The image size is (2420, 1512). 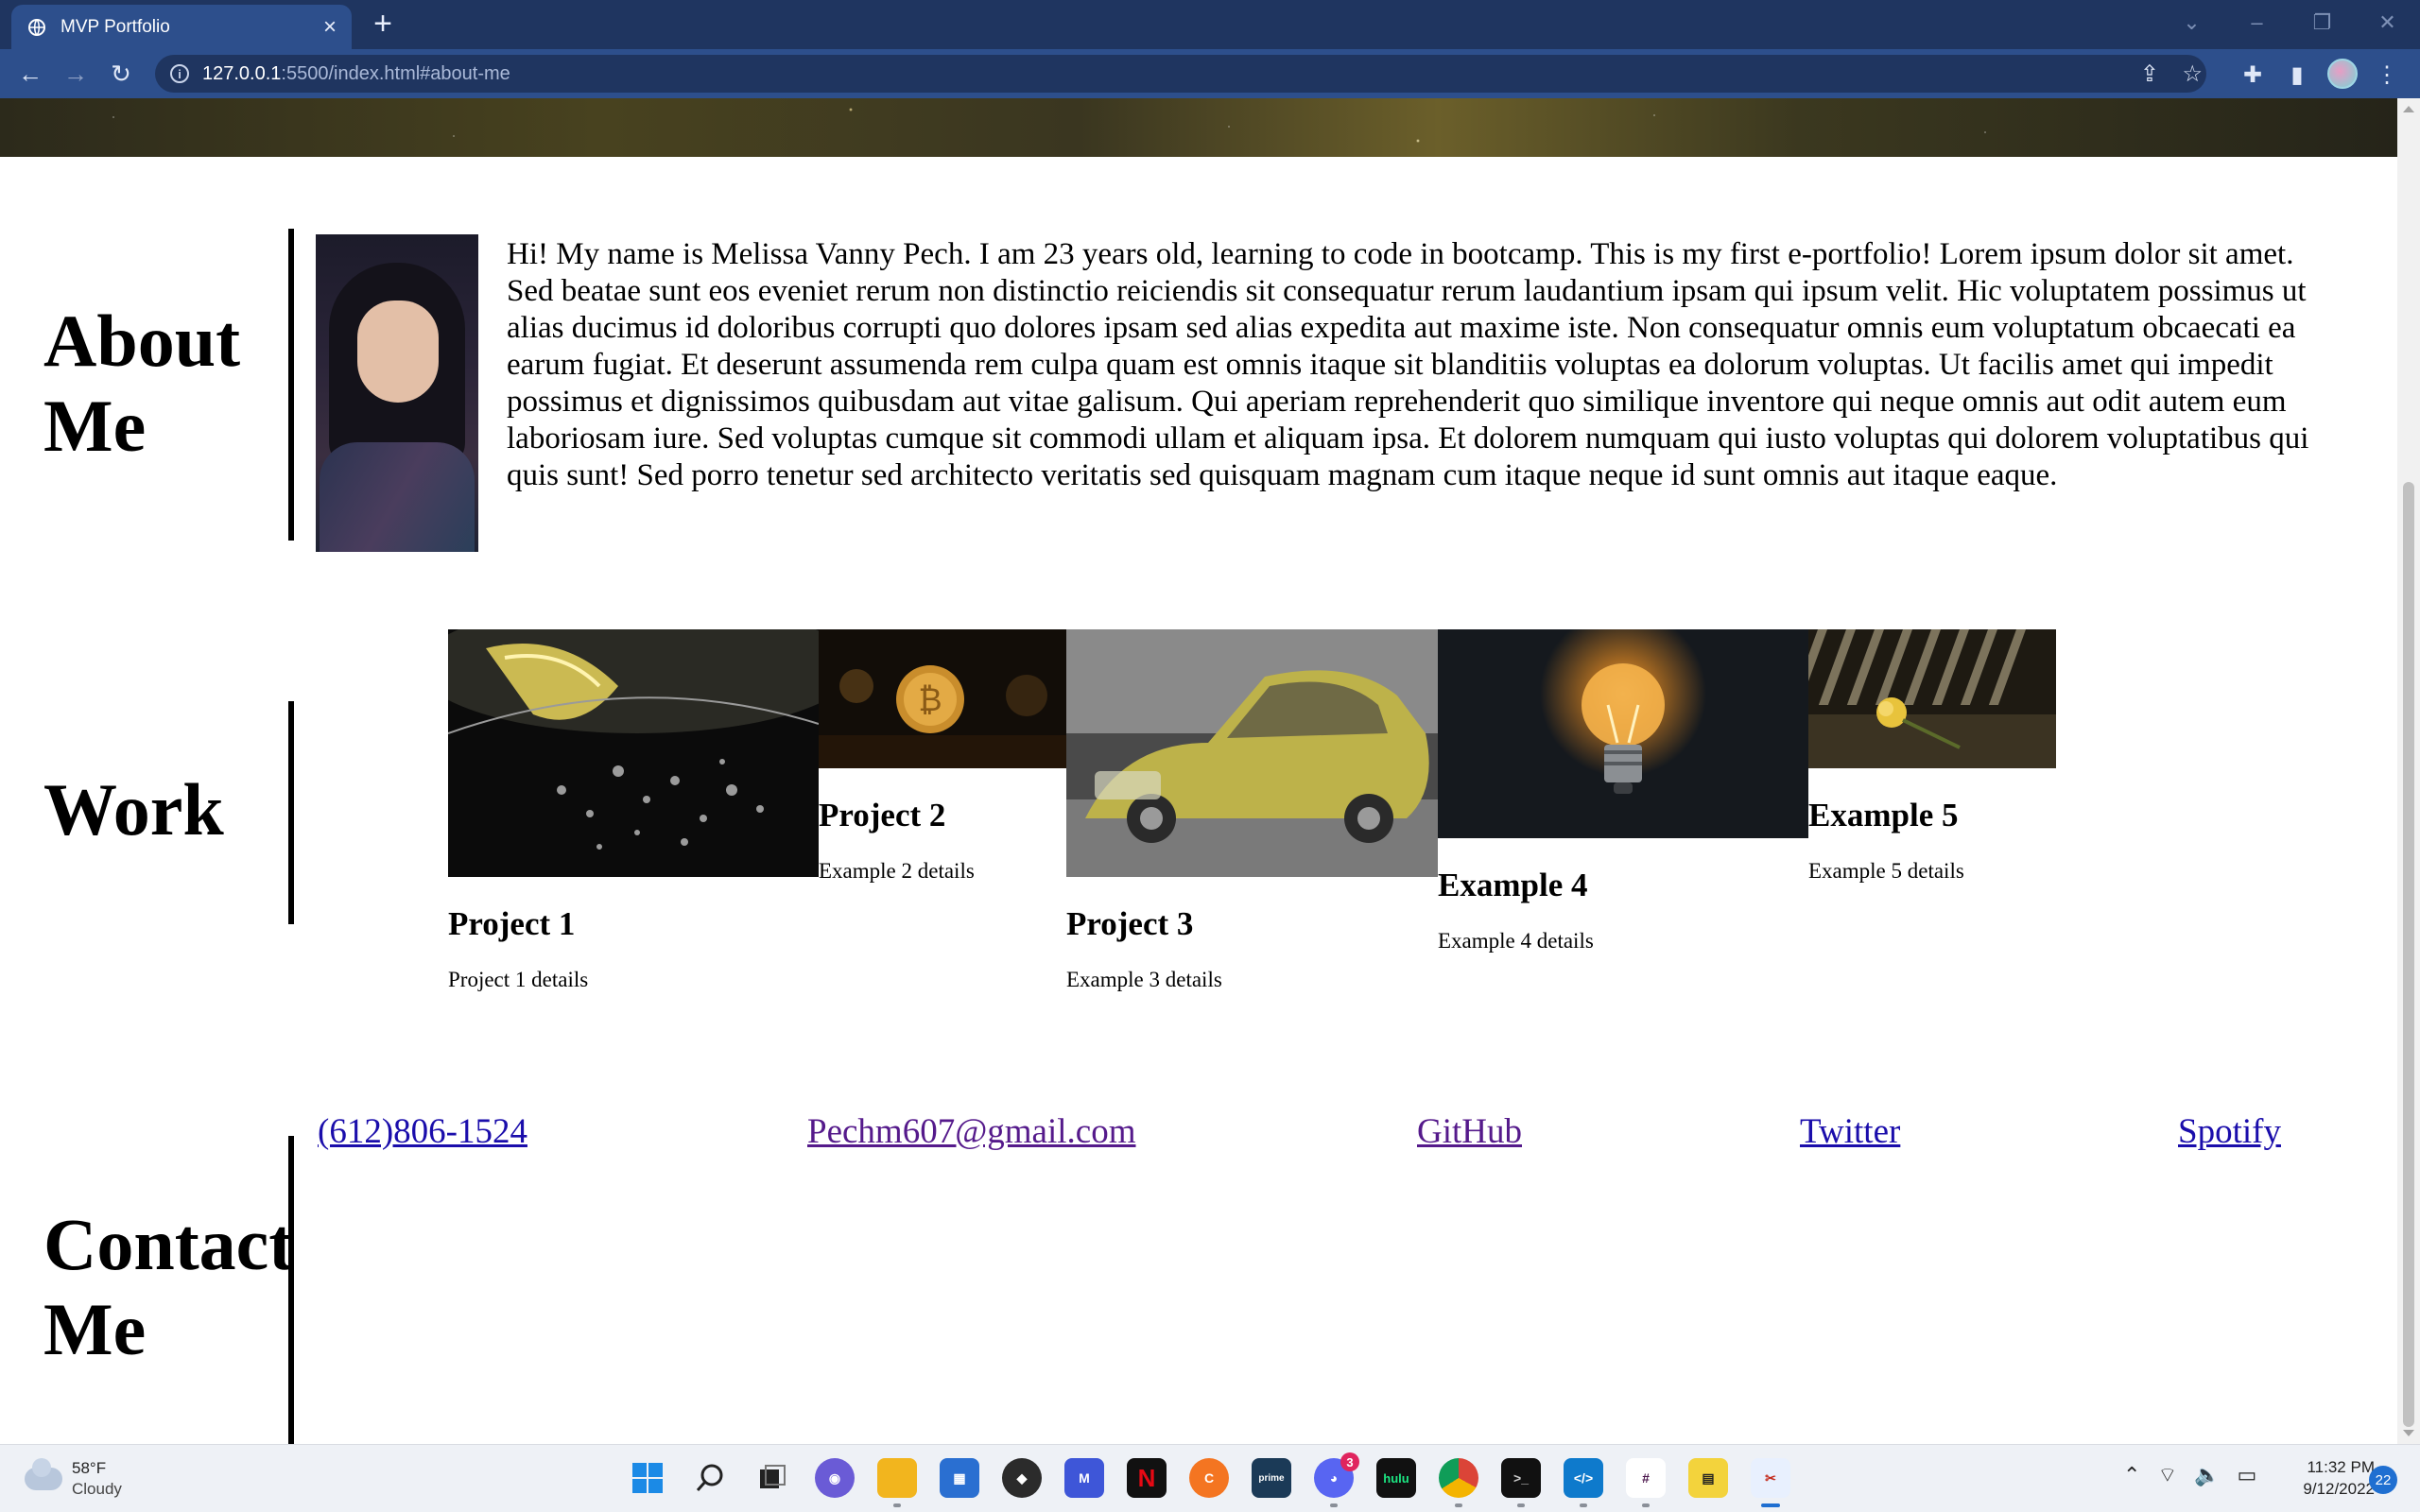 I want to click on minimize-icon: –, so click(x=2257, y=22).